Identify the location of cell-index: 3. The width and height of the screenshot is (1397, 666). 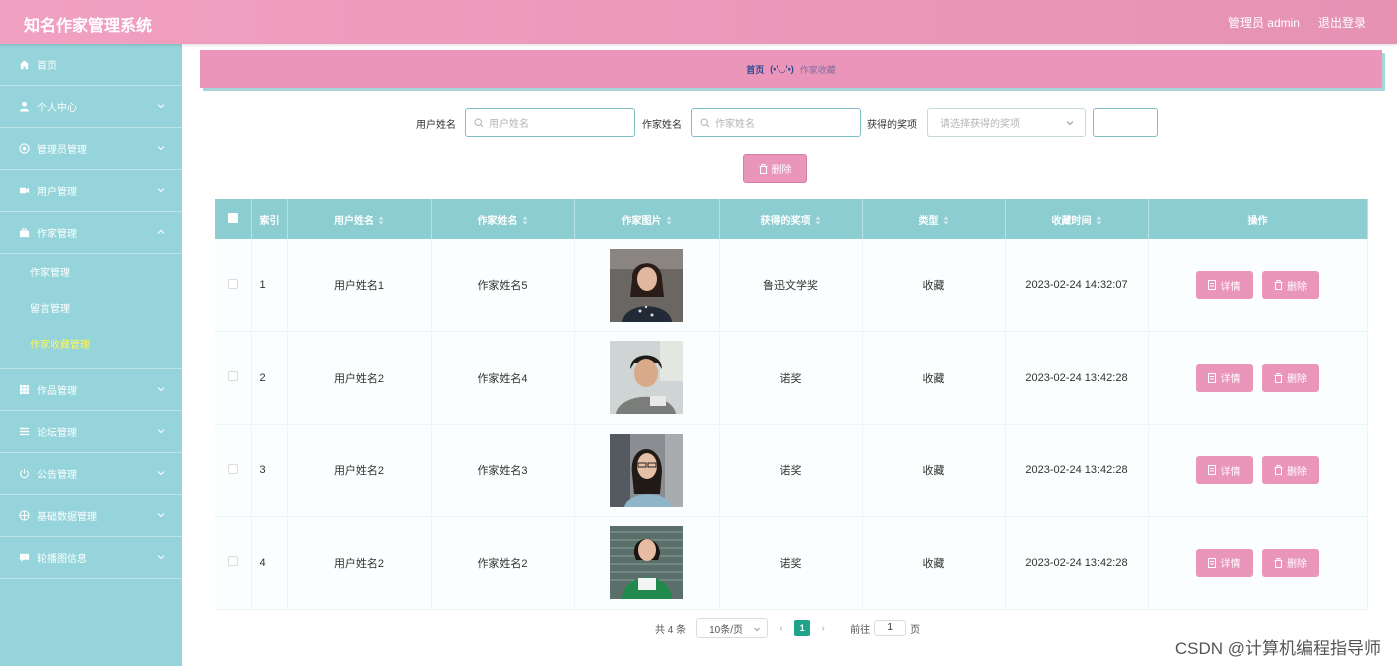
(269, 470).